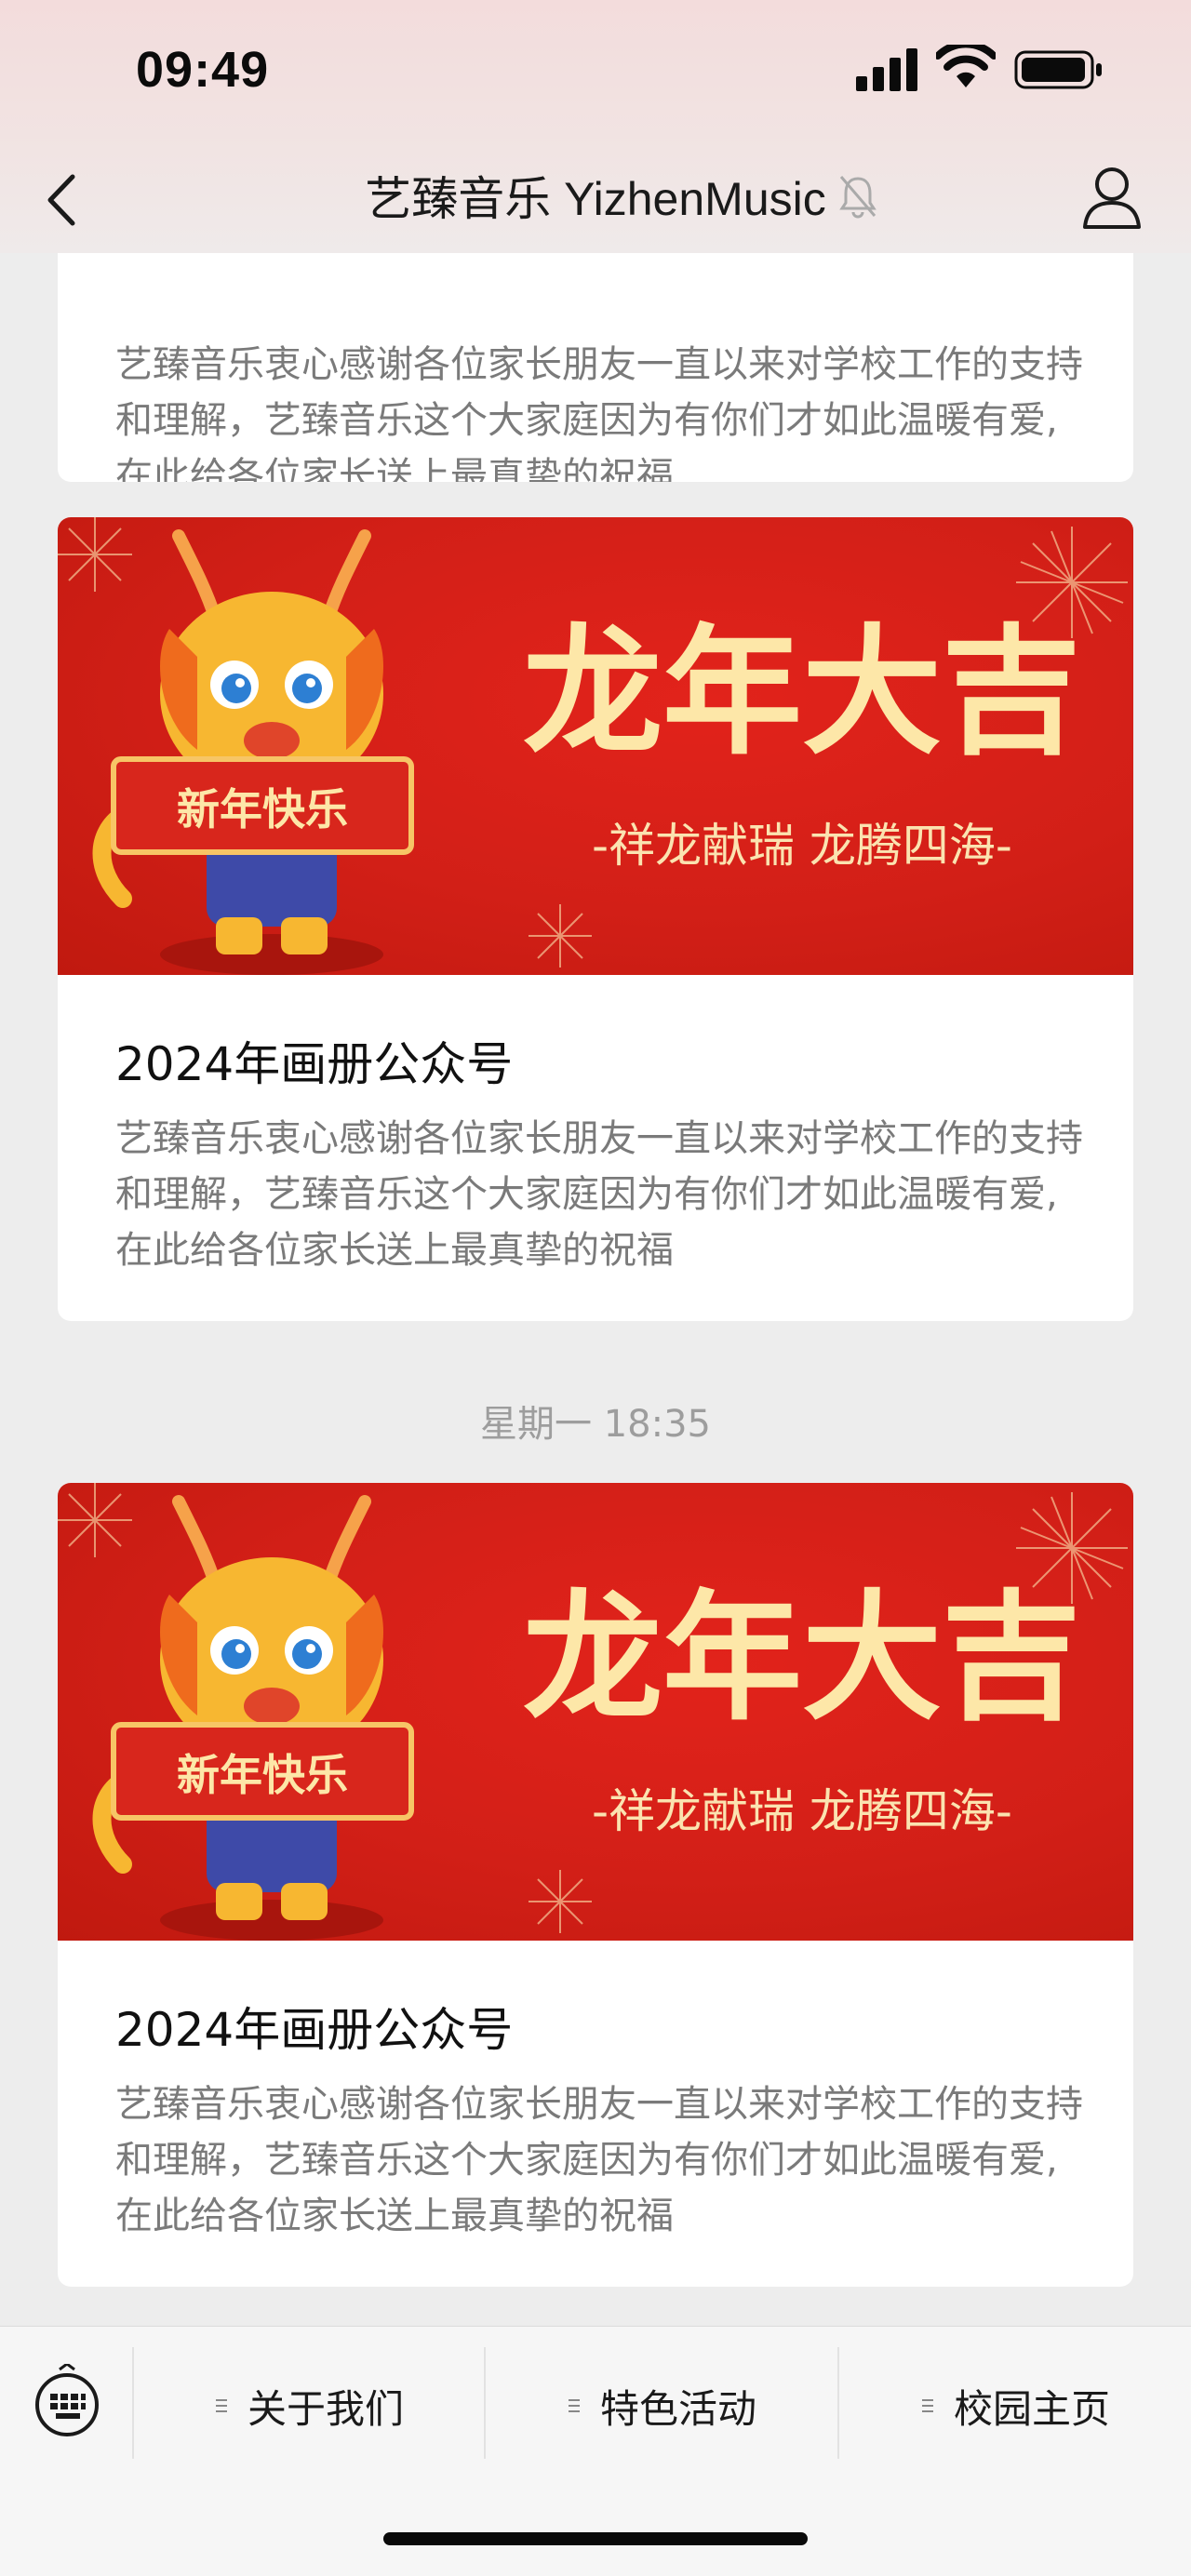 Image resolution: width=1191 pixels, height=2576 pixels. I want to click on menu-item-about-us: 关于我们, so click(309, 2406).